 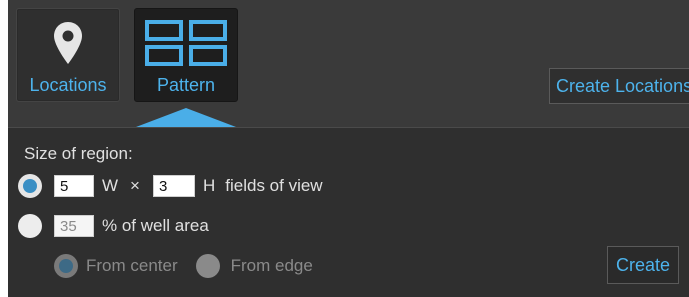 I want to click on grid-pattern-icon, so click(x=186, y=43).